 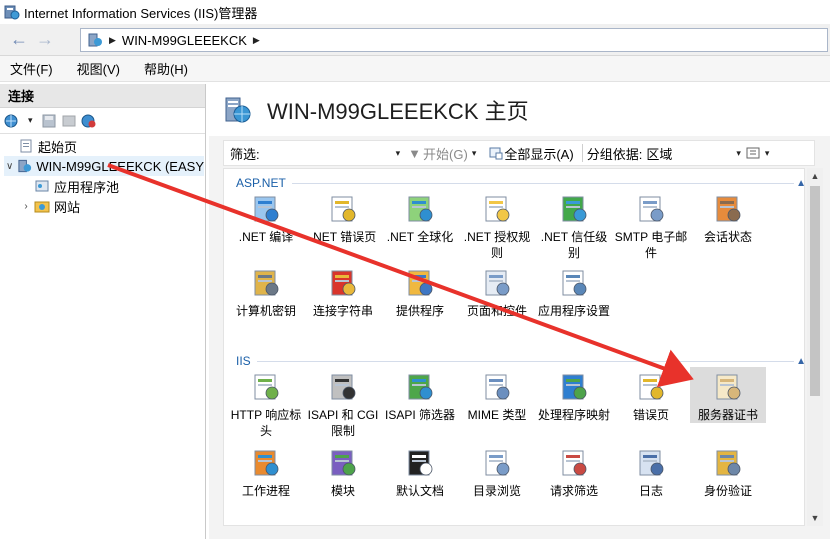 What do you see at coordinates (651, 471) in the screenshot?
I see `feature-logging: 日志` at bounding box center [651, 471].